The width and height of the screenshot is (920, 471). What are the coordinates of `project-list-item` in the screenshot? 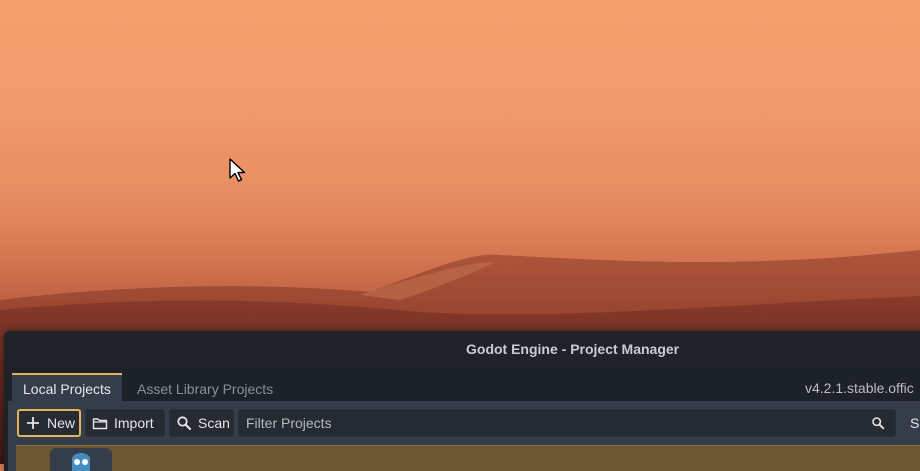 It's located at (468, 458).